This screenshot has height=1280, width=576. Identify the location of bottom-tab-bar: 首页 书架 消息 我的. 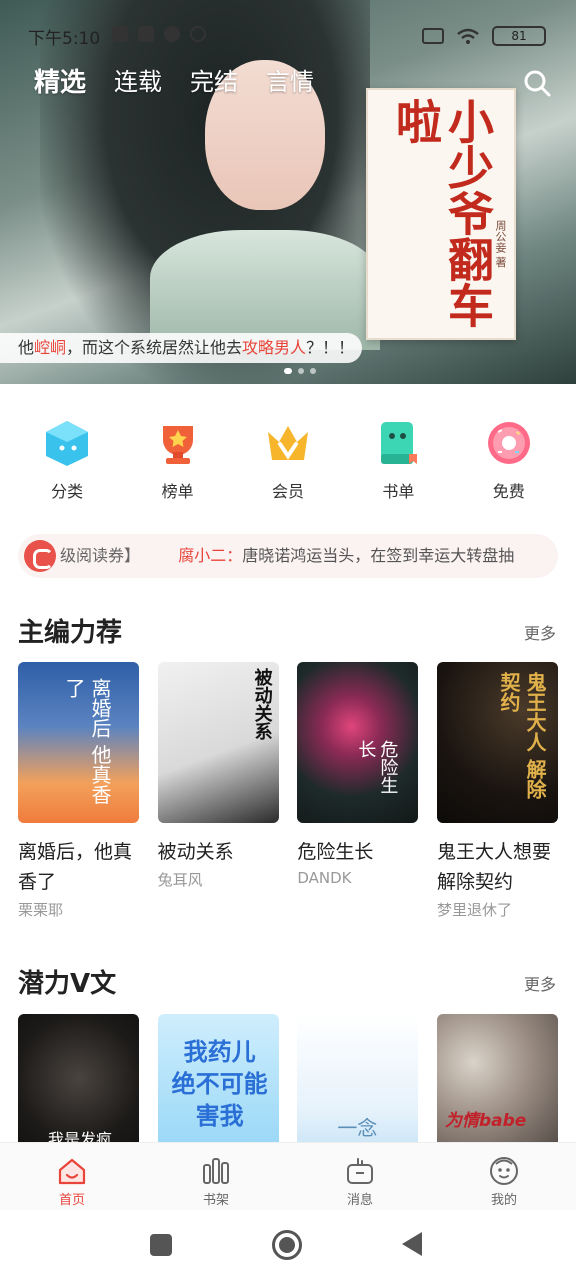
(288, 1176).